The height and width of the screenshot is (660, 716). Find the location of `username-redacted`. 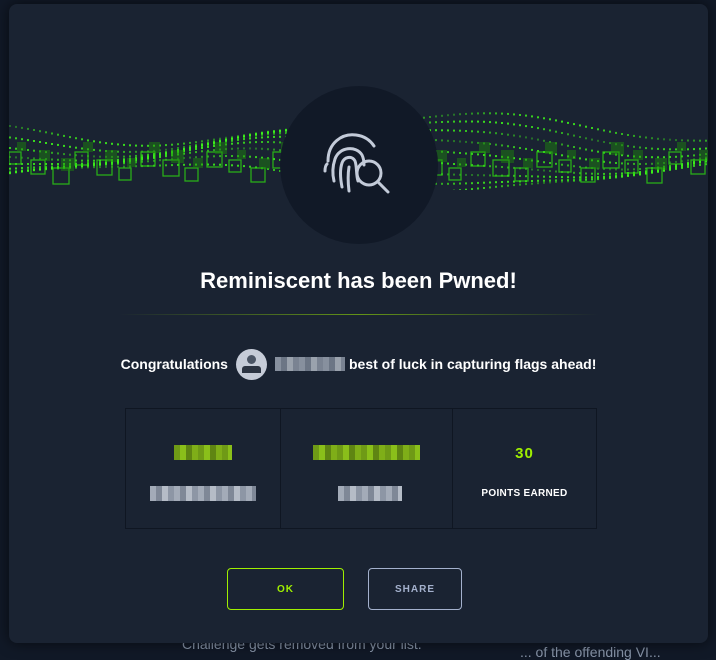

username-redacted is located at coordinates (310, 364).